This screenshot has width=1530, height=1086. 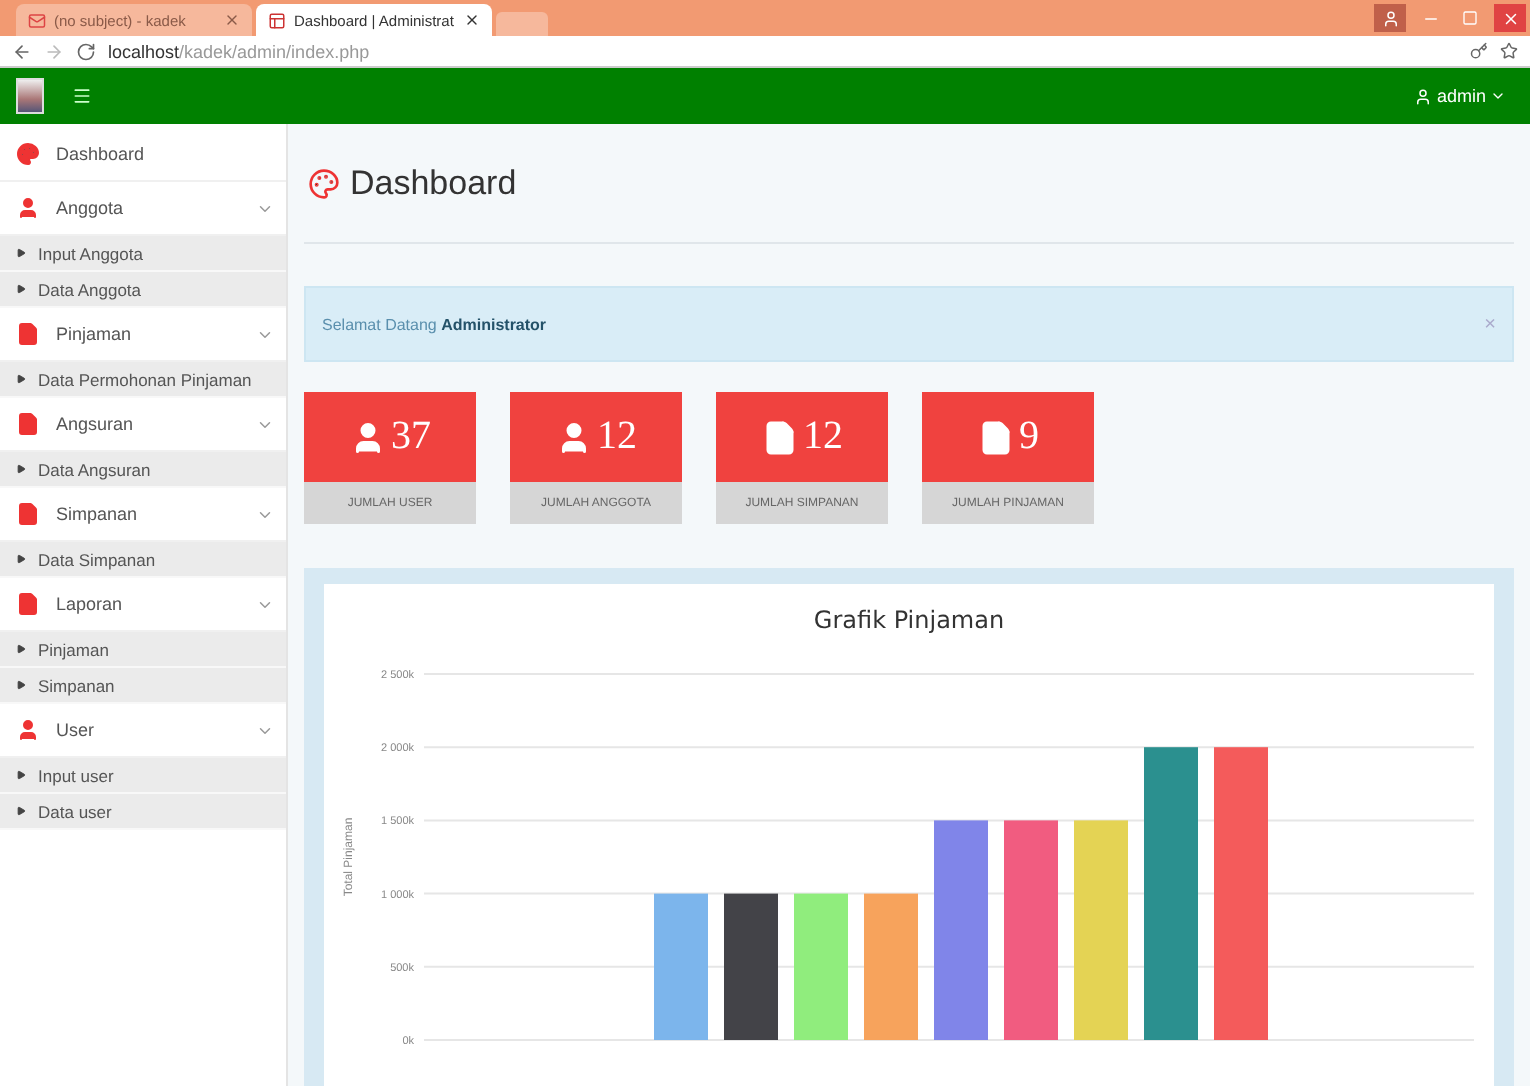 I want to click on menu-icon, so click(x=82, y=96).